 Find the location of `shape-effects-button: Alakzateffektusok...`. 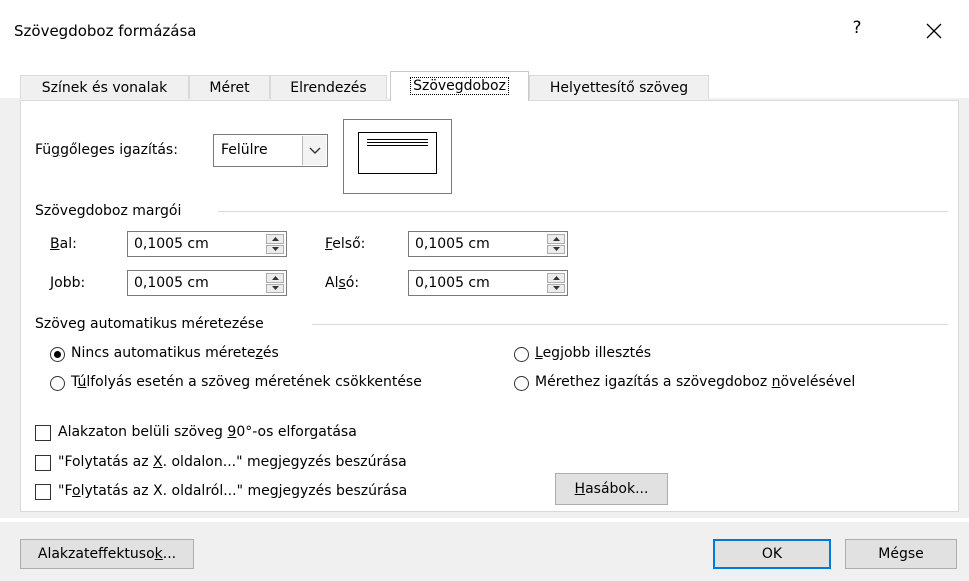

shape-effects-button: Alakzateffektusok... is located at coordinates (107, 554).